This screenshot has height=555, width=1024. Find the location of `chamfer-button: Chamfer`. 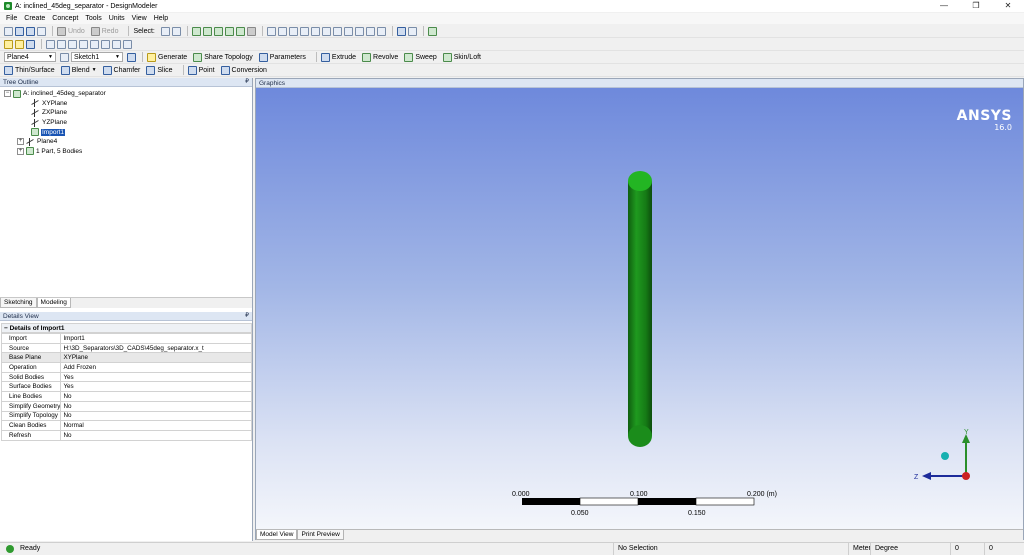

chamfer-button: Chamfer is located at coordinates (121, 70).